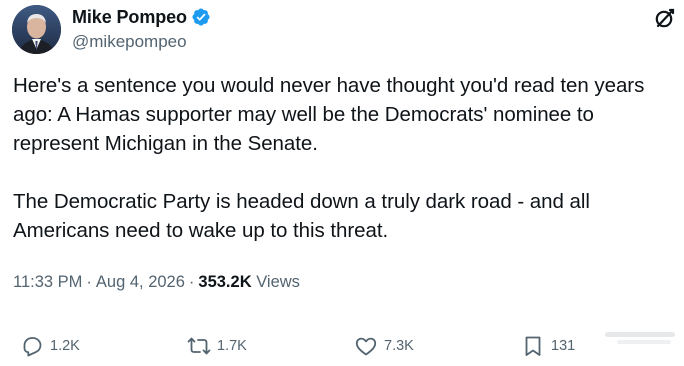 This screenshot has width=684, height=366. Describe the element at coordinates (640, 338) in the screenshot. I see `share-placeholder-icon` at that location.